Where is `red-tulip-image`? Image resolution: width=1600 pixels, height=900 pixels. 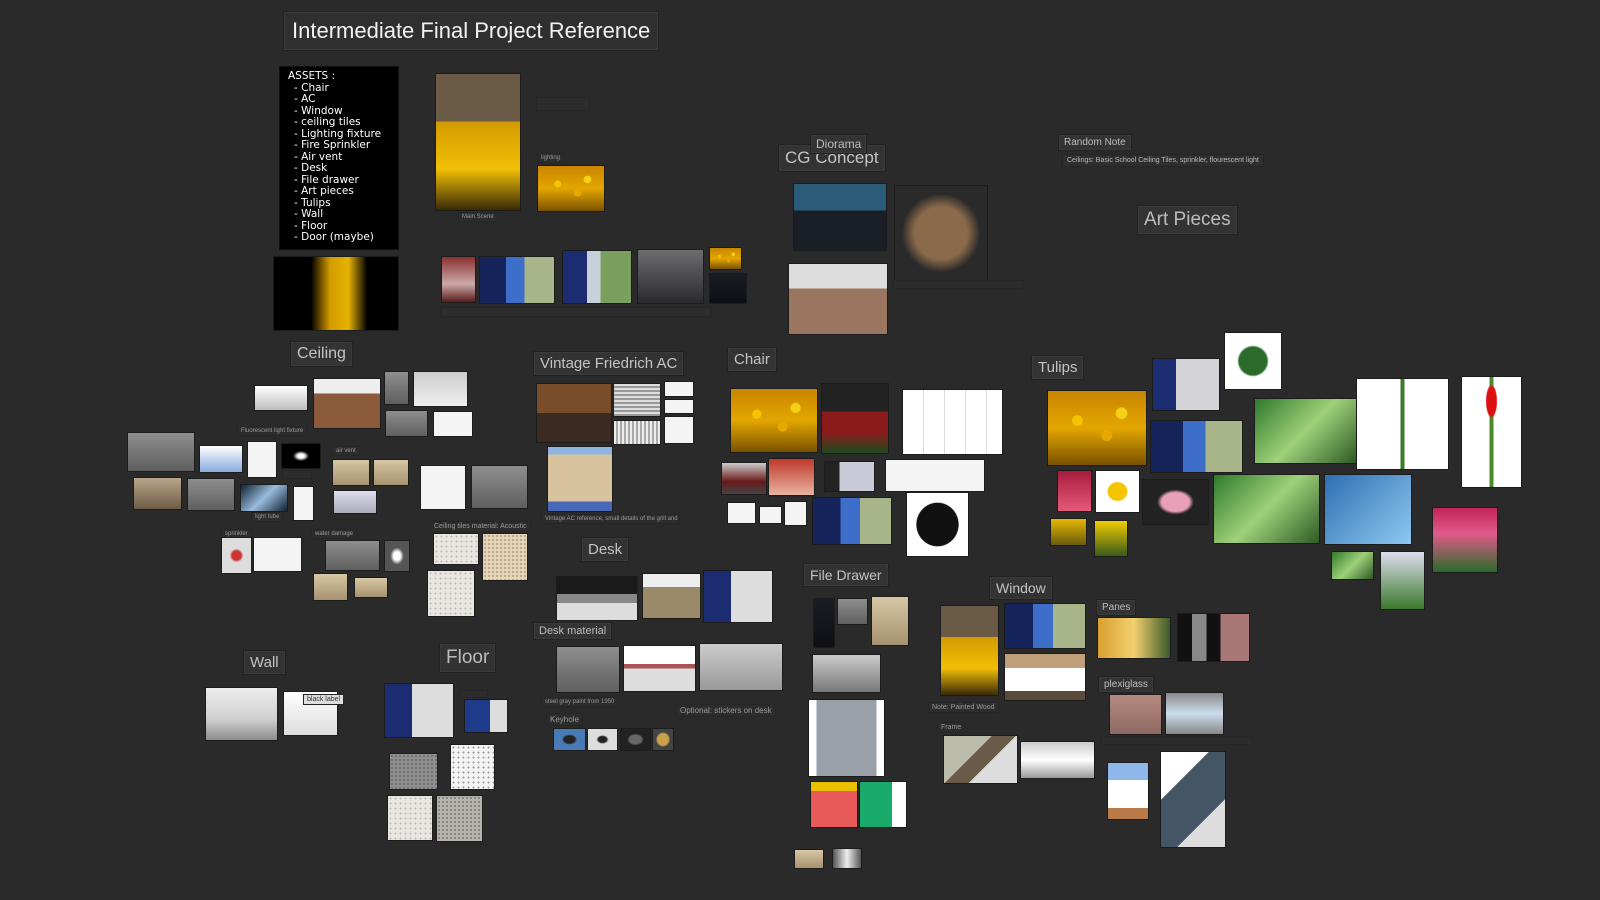
red-tulip-image is located at coordinates (1491, 432).